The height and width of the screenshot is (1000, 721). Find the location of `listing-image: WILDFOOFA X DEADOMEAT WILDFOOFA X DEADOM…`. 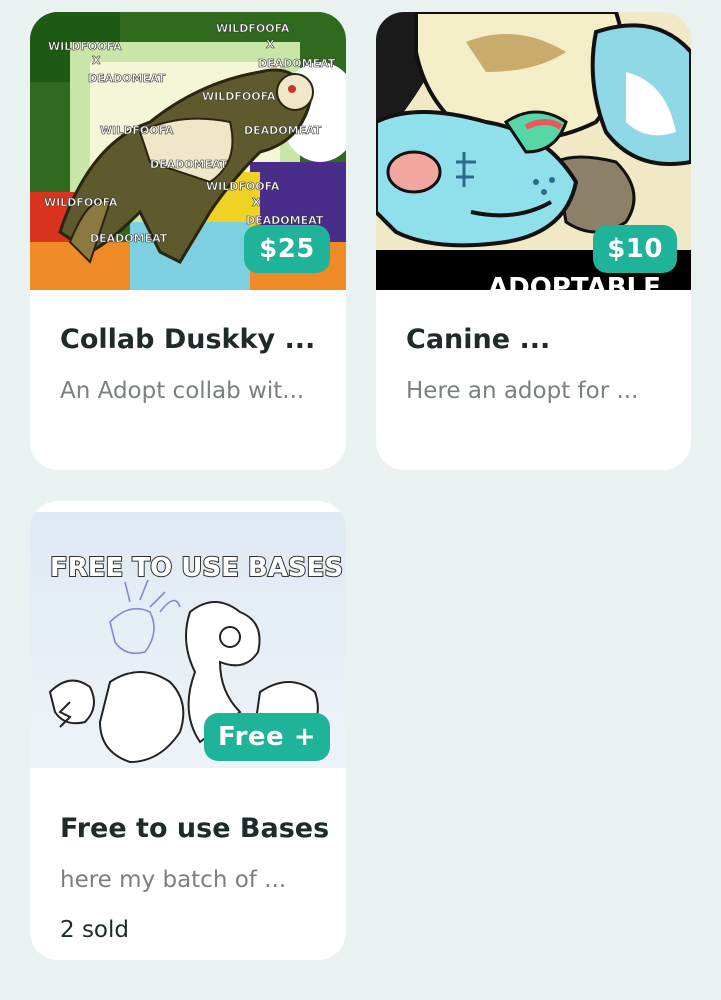

listing-image: WILDFOOFA X DEADOMEAT WILDFOOFA X DEADOM… is located at coordinates (188, 151).